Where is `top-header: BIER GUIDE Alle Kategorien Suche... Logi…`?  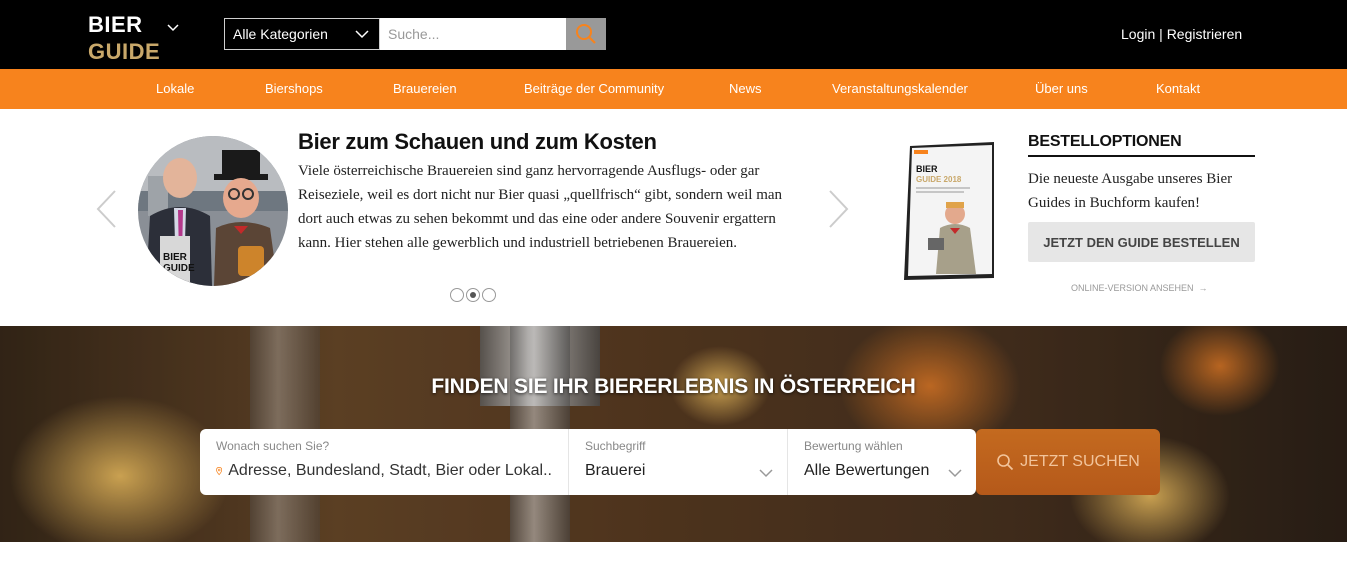 top-header: BIER GUIDE Alle Kategorien Suche... Logi… is located at coordinates (673, 34).